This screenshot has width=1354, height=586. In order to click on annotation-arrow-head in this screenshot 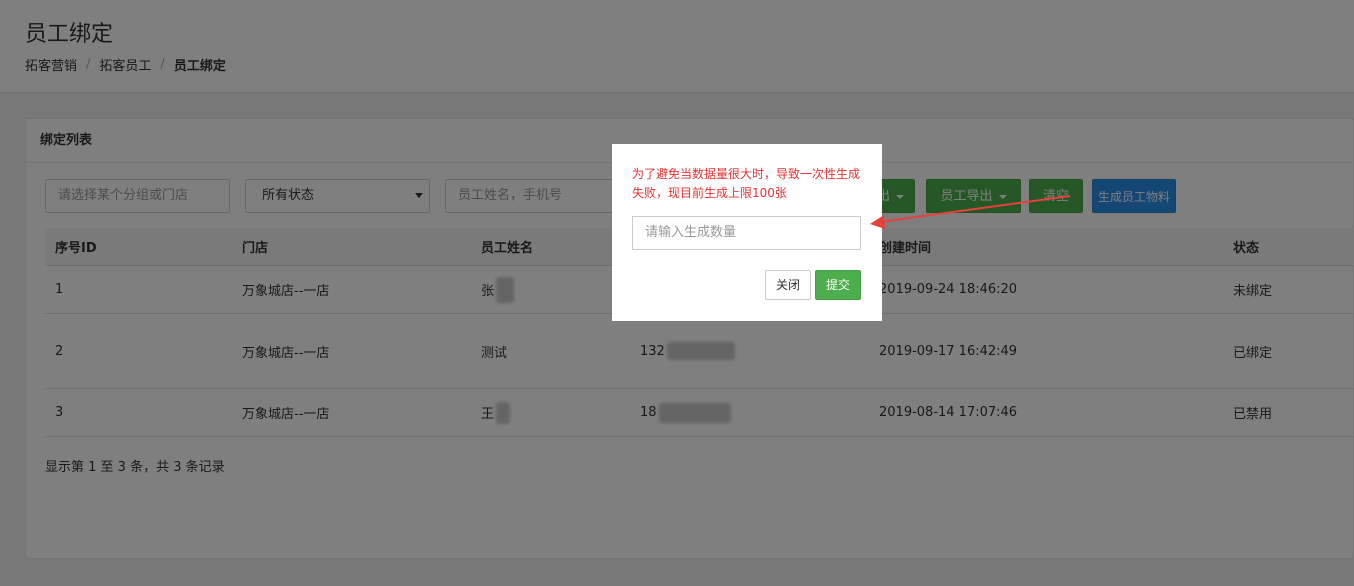, I will do `click(877, 222)`.